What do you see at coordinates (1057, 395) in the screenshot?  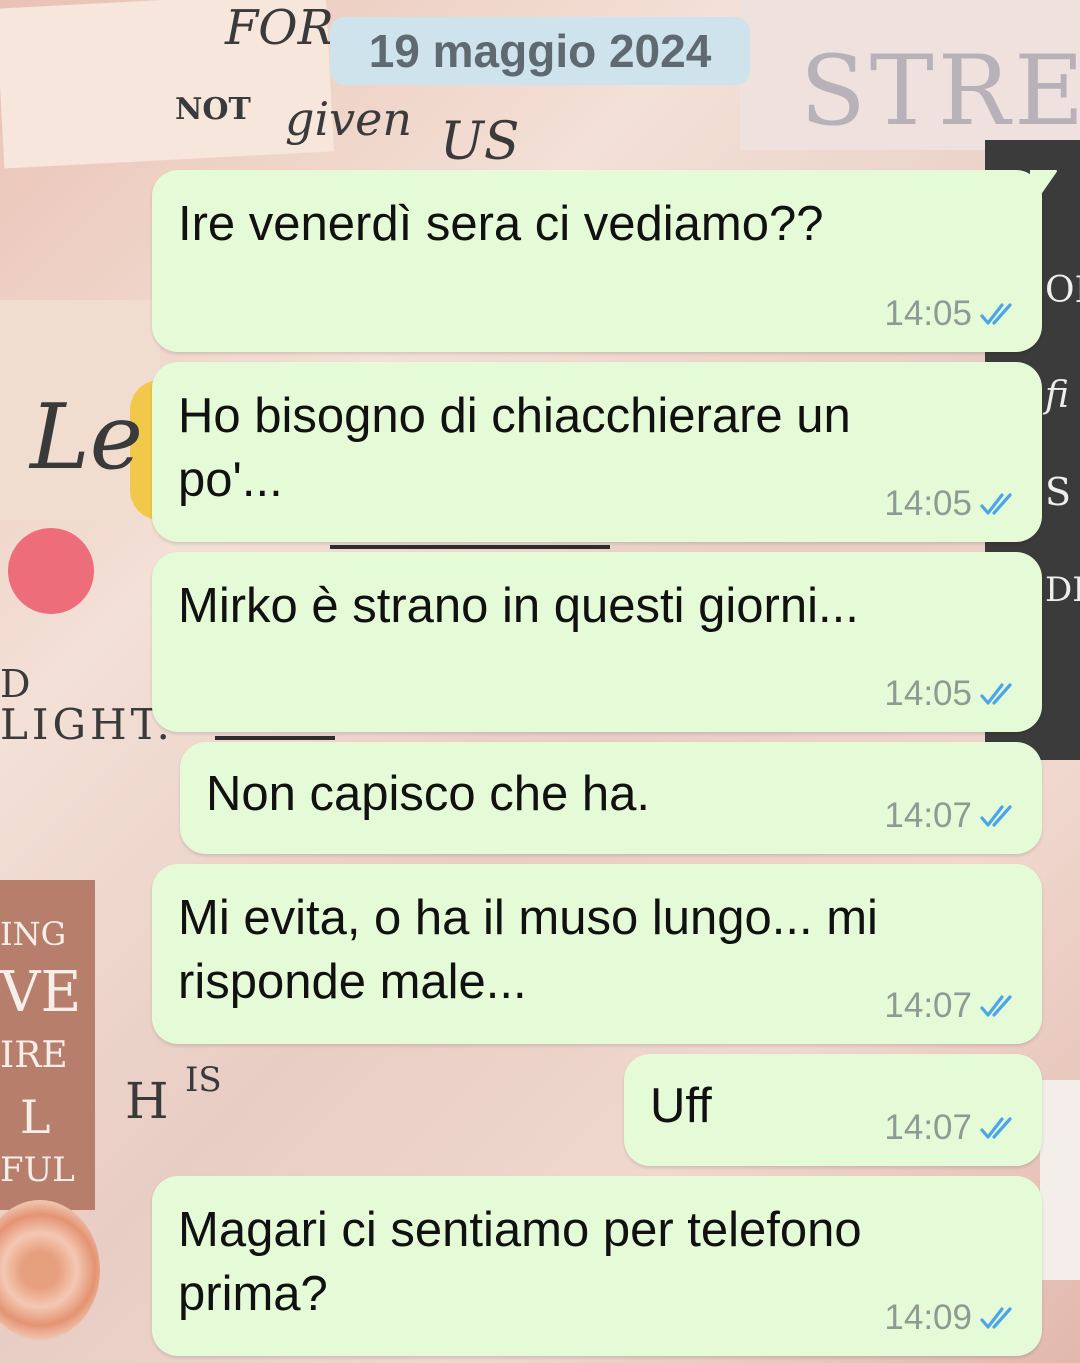 I see `wallpaper-text: fi` at bounding box center [1057, 395].